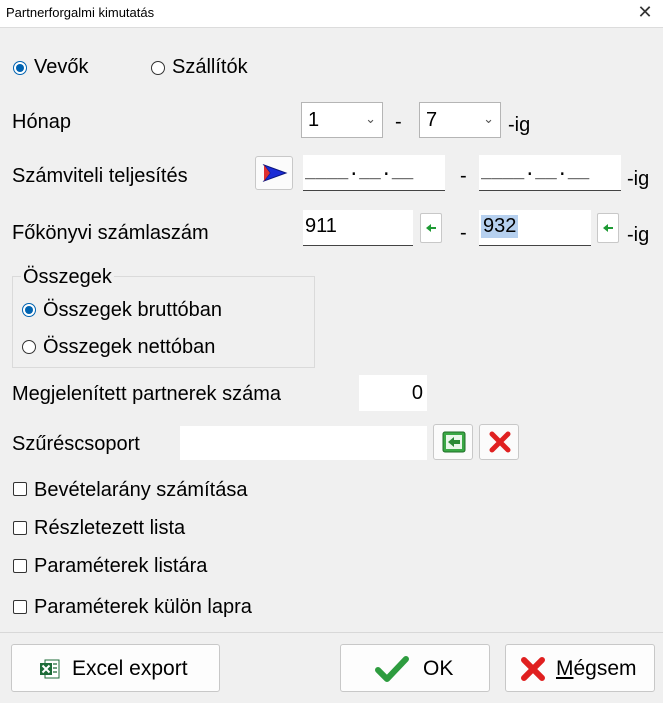 This screenshot has width=663, height=703. I want to click on checkbox-detailed-list-label: Részletezett lista, so click(109, 528).